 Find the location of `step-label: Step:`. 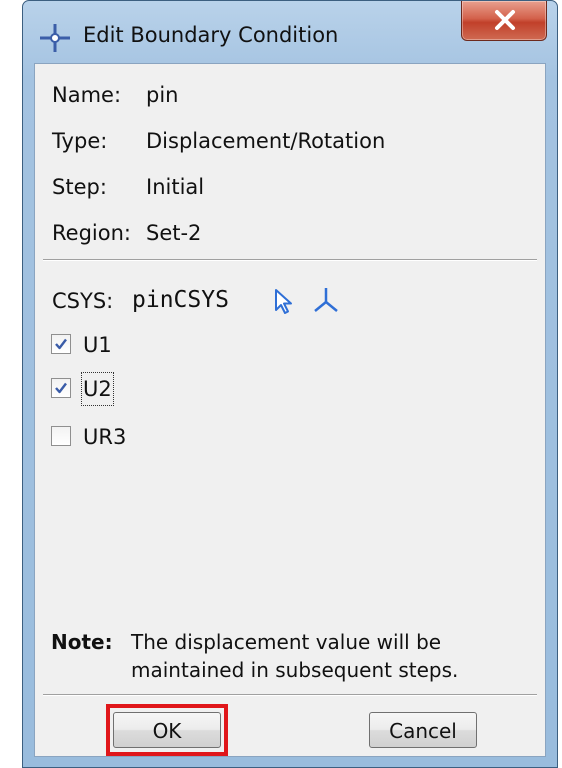

step-label: Step: is located at coordinates (79, 187).